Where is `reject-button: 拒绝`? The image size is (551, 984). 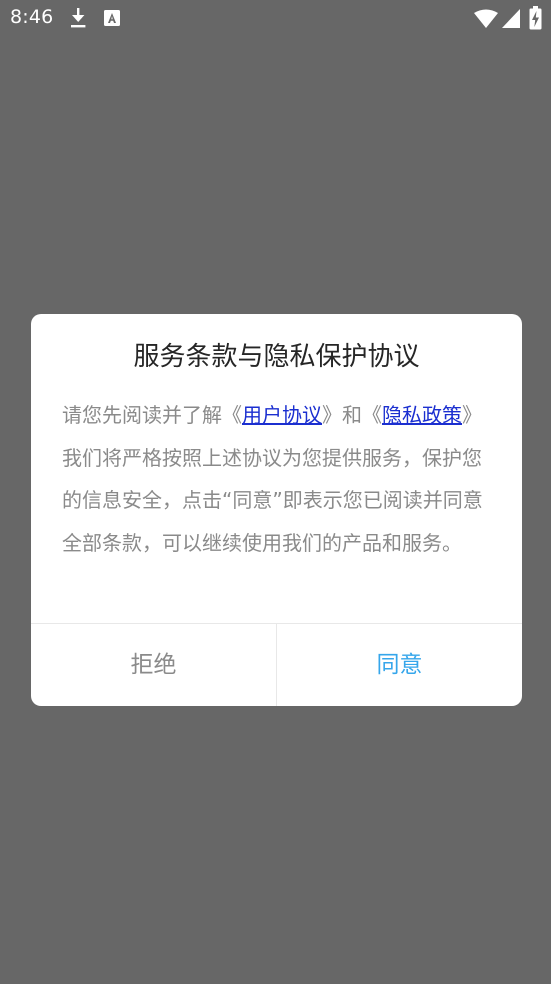
reject-button: 拒绝 is located at coordinates (153, 665).